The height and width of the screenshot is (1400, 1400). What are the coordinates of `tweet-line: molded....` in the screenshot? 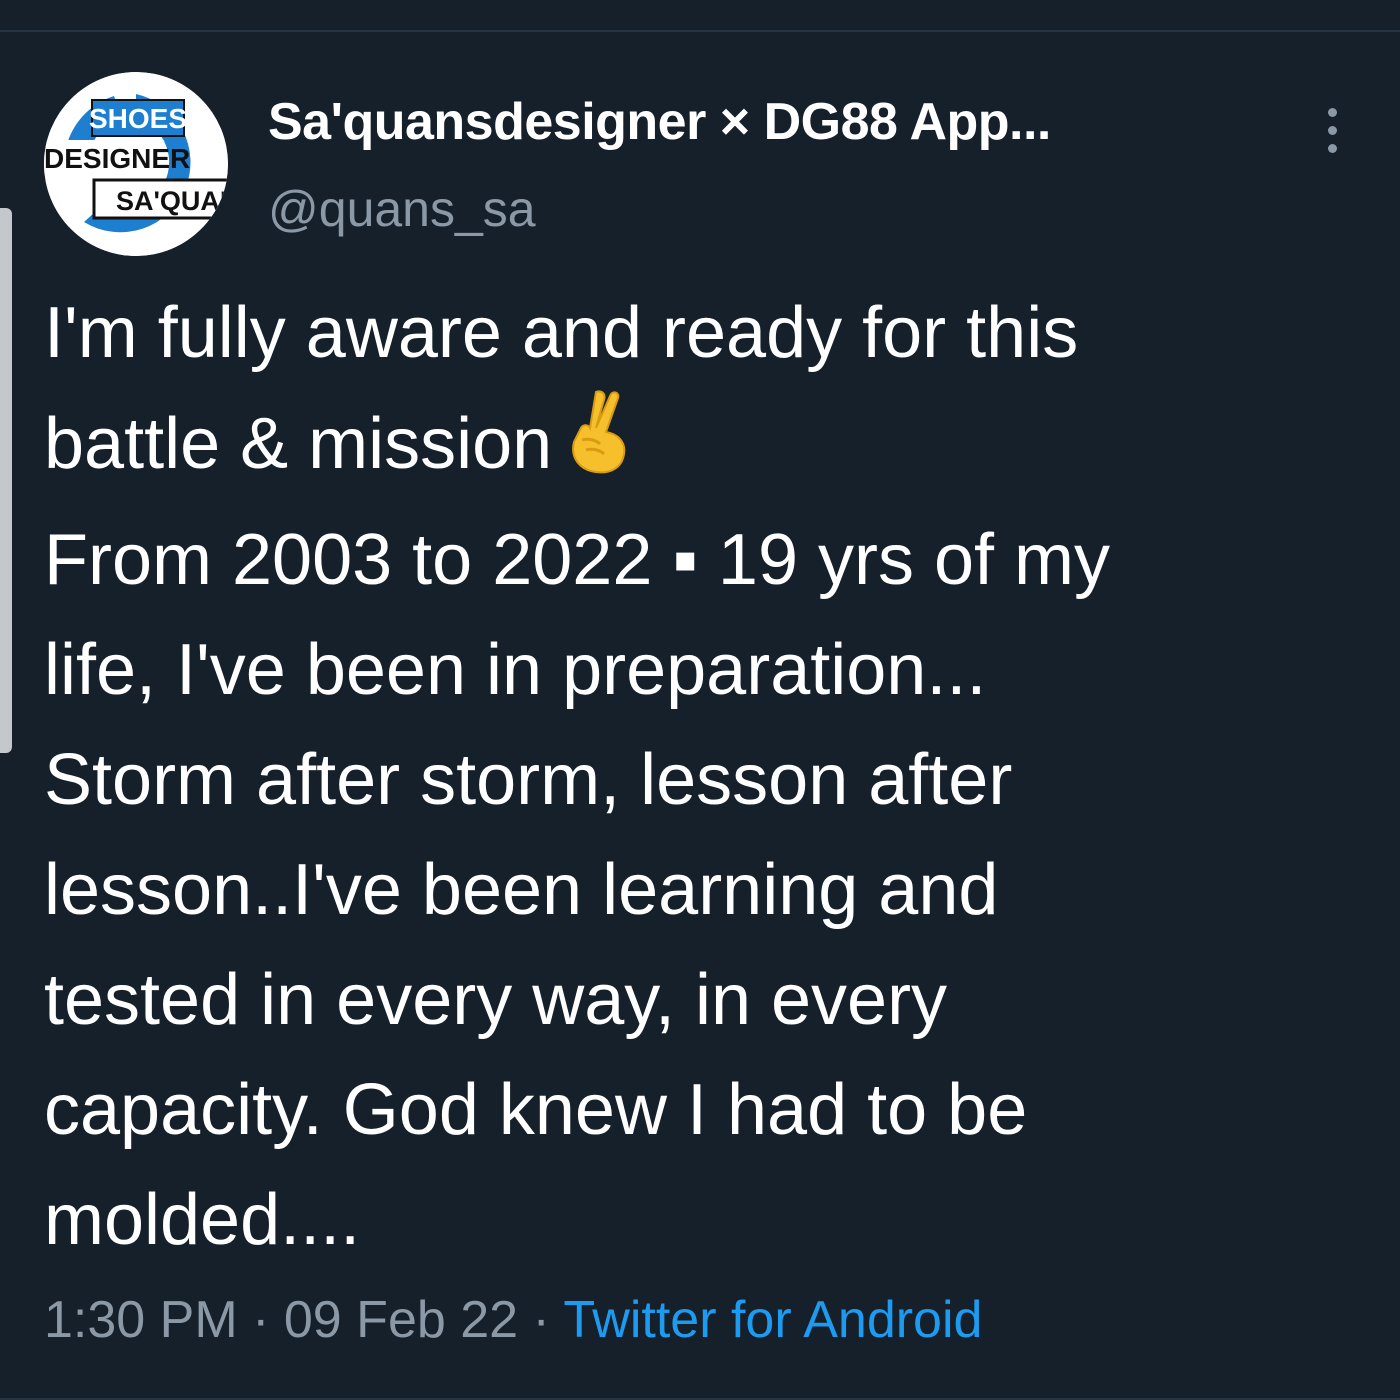 It's located at (202, 1220).